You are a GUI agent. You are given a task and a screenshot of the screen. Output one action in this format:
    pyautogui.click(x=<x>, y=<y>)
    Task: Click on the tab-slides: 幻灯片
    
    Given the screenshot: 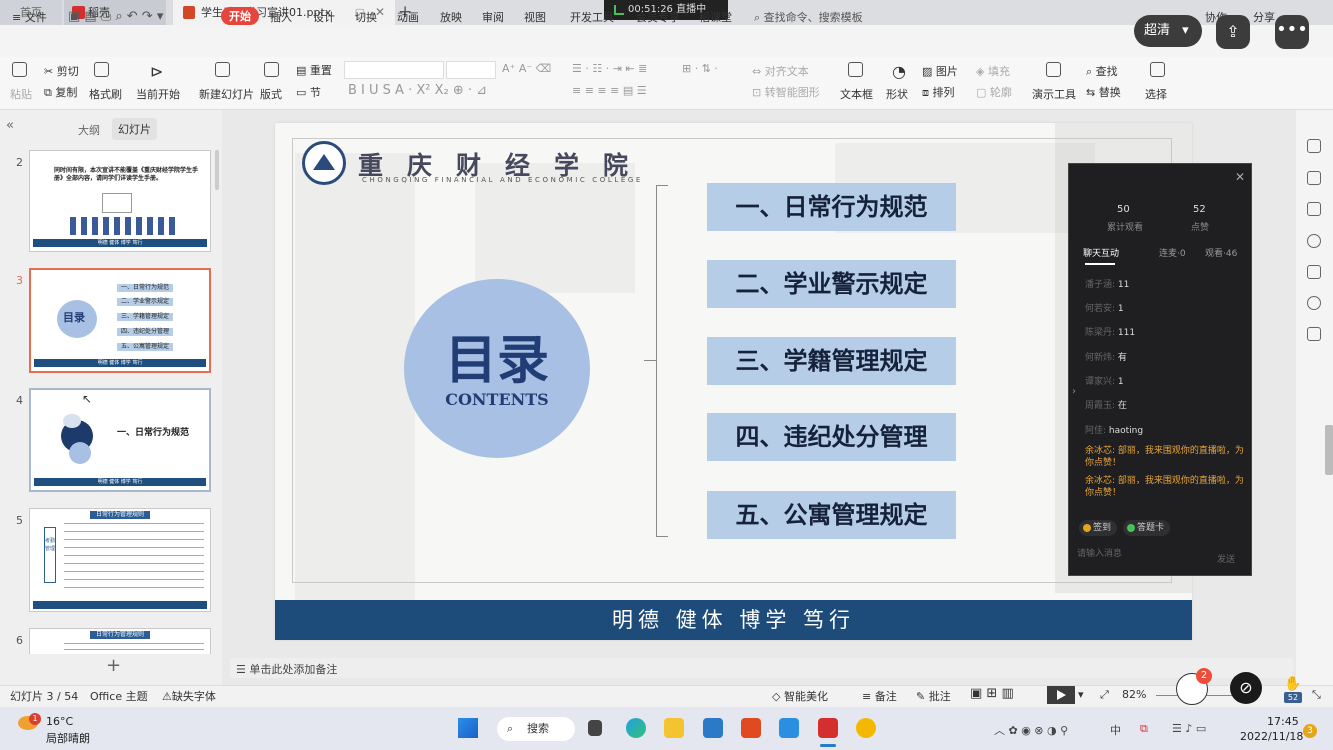 What is the action you would take?
    pyautogui.click(x=134, y=129)
    